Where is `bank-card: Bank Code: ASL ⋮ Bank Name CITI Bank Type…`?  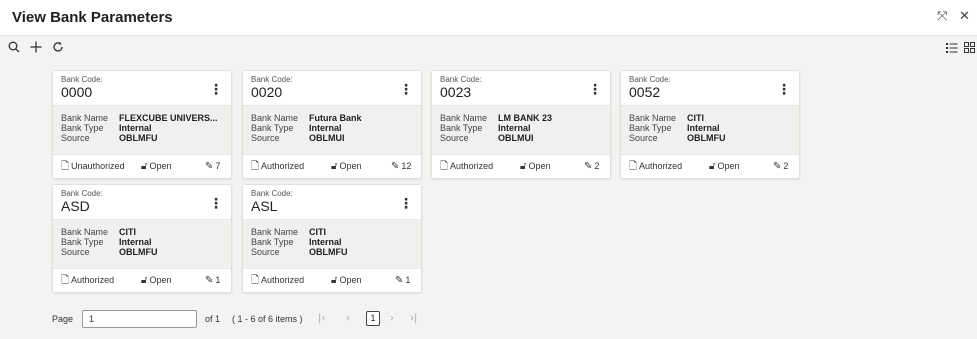 bank-card: Bank Code: ASL ⋮ Bank Name CITI Bank Type… is located at coordinates (332, 238).